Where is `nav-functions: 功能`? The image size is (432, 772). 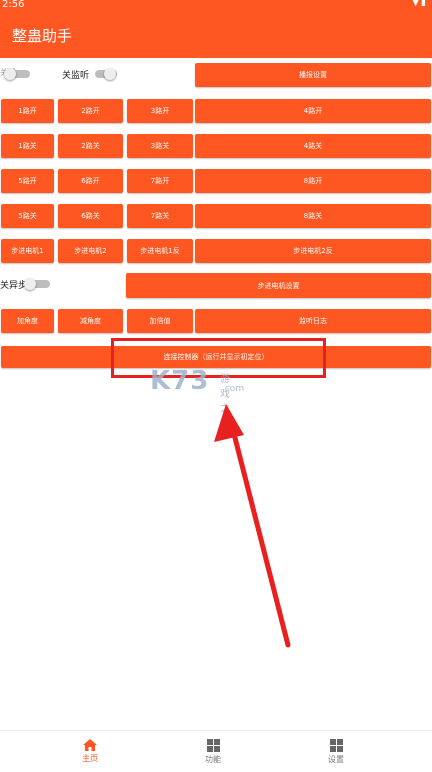 nav-functions: 功能 is located at coordinates (213, 752).